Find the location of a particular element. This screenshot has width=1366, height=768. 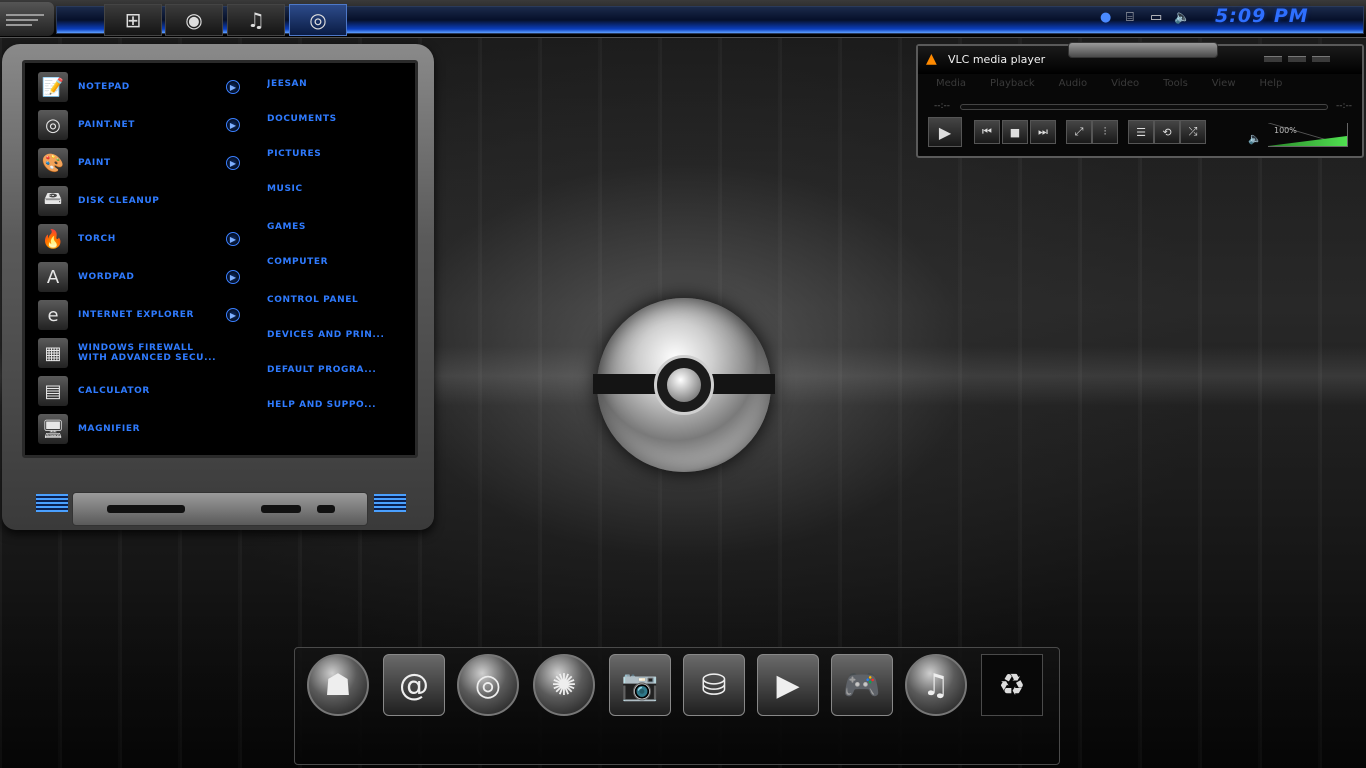

program-item: 🖴 DISK CLEANUP is located at coordinates (143, 201).